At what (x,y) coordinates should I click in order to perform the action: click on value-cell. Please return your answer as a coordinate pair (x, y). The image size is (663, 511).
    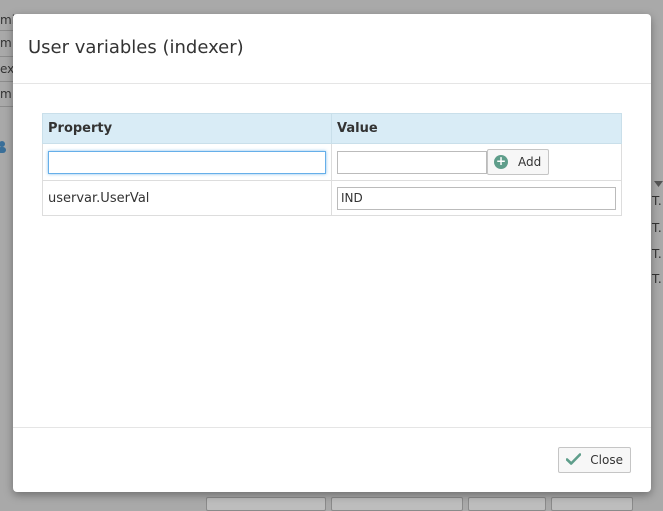
    Looking at the image, I should click on (476, 198).